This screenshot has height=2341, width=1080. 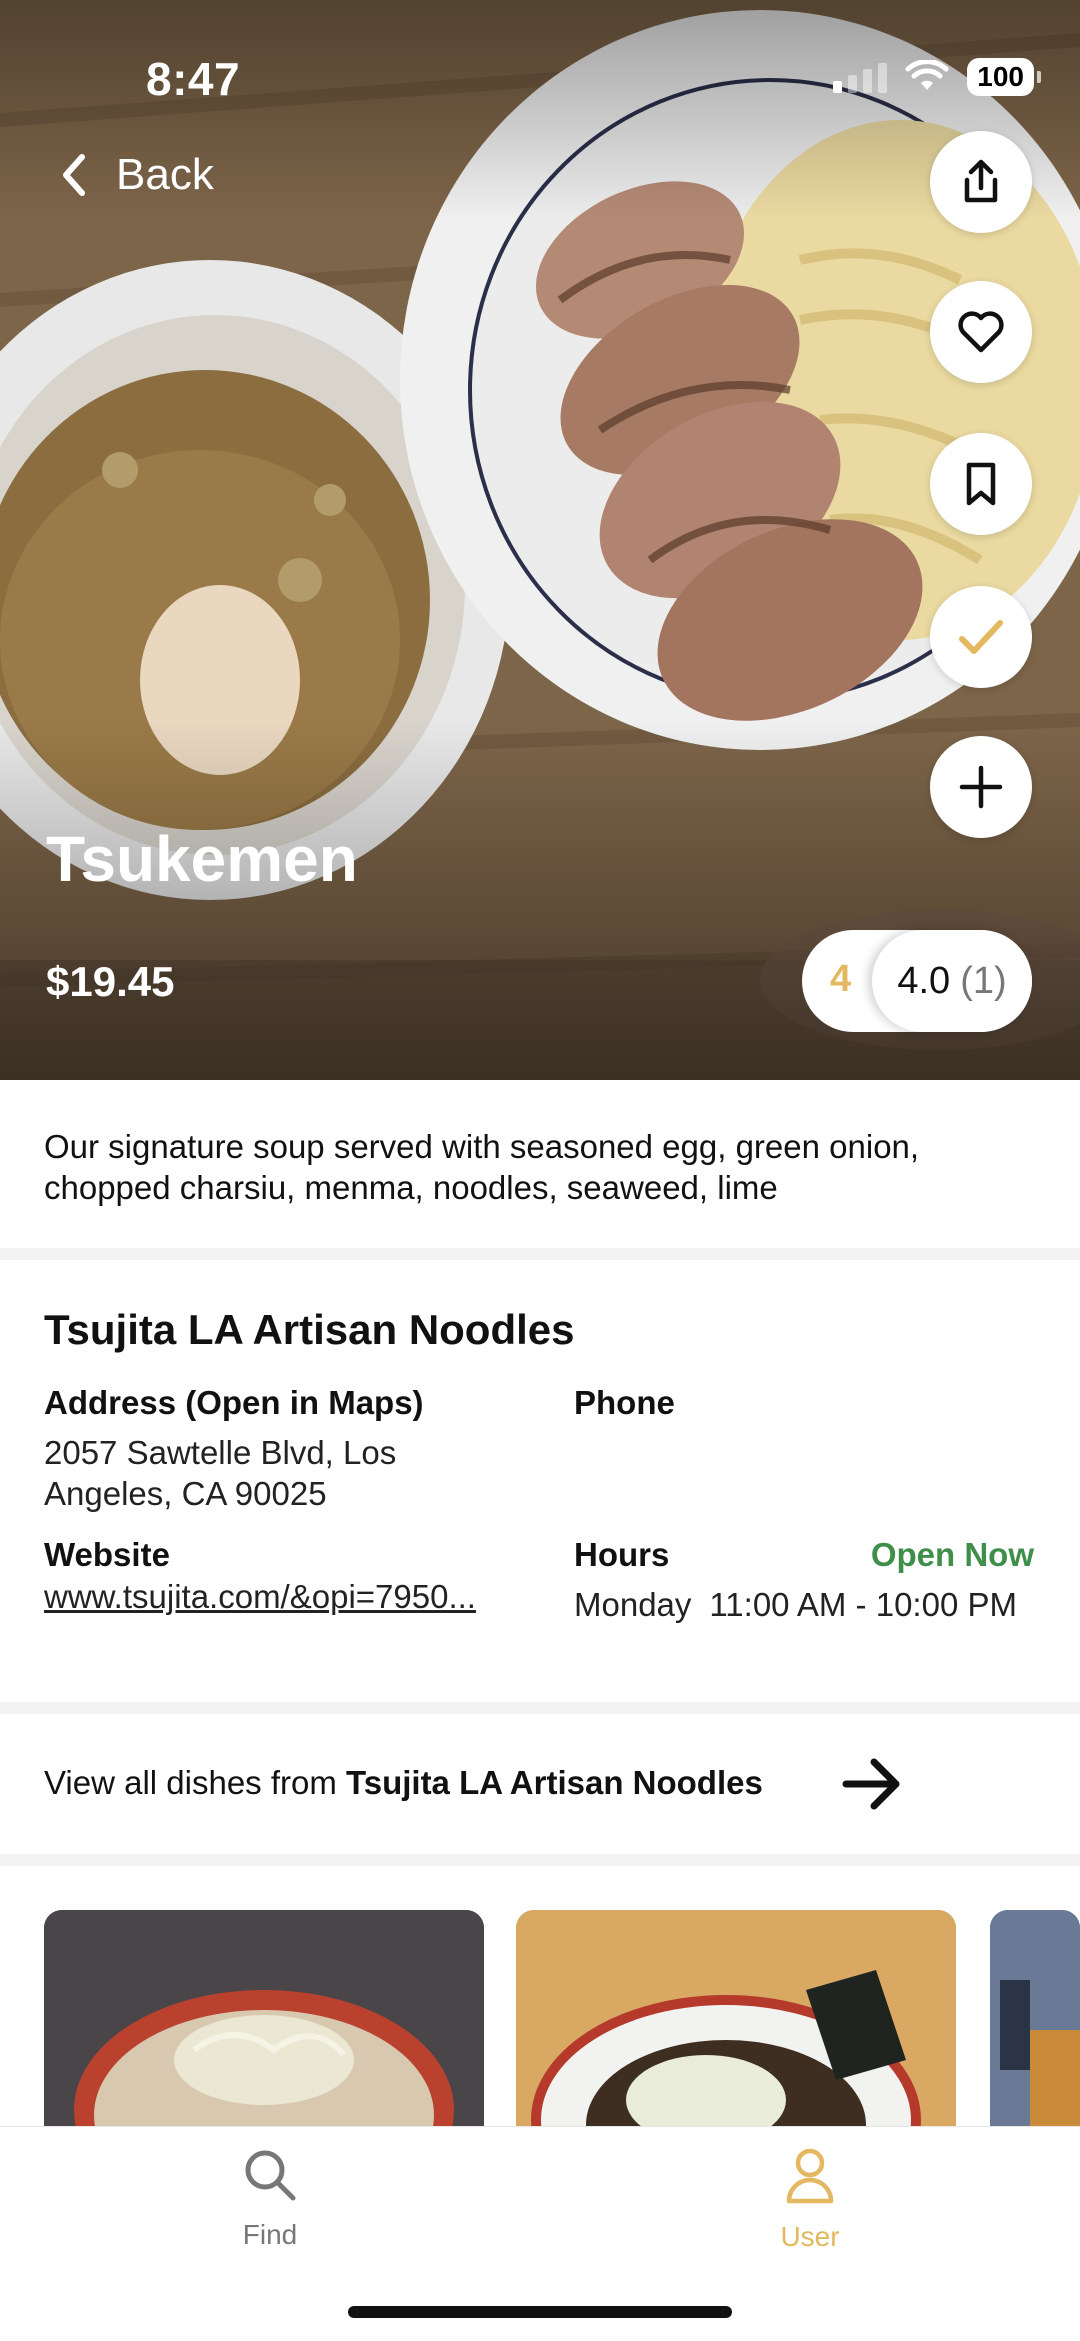 What do you see at coordinates (309, 1329) in the screenshot?
I see `restaurant-name: Tsujita LA Artisan Noodles` at bounding box center [309, 1329].